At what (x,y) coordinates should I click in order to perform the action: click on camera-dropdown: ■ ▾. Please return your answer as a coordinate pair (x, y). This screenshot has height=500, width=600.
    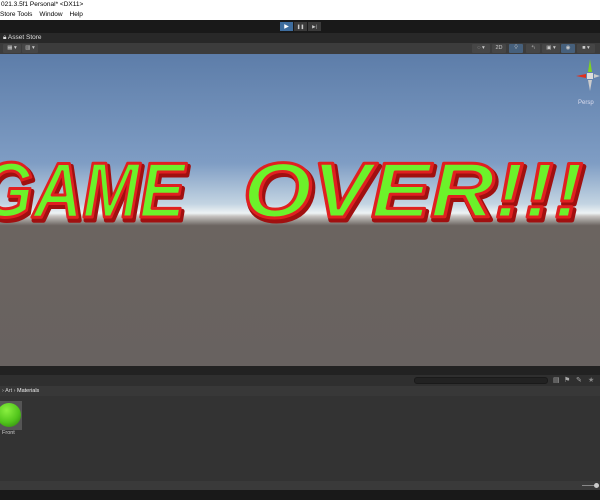
    Looking at the image, I should click on (586, 48).